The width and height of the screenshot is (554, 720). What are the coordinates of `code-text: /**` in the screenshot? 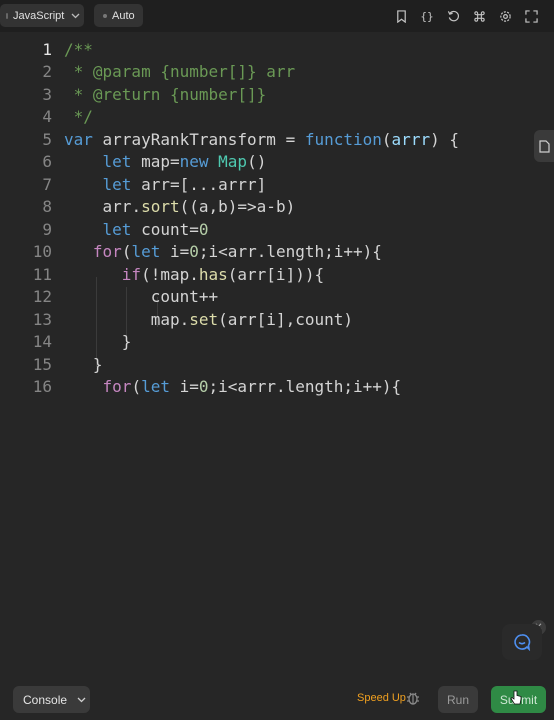 It's located at (78, 49).